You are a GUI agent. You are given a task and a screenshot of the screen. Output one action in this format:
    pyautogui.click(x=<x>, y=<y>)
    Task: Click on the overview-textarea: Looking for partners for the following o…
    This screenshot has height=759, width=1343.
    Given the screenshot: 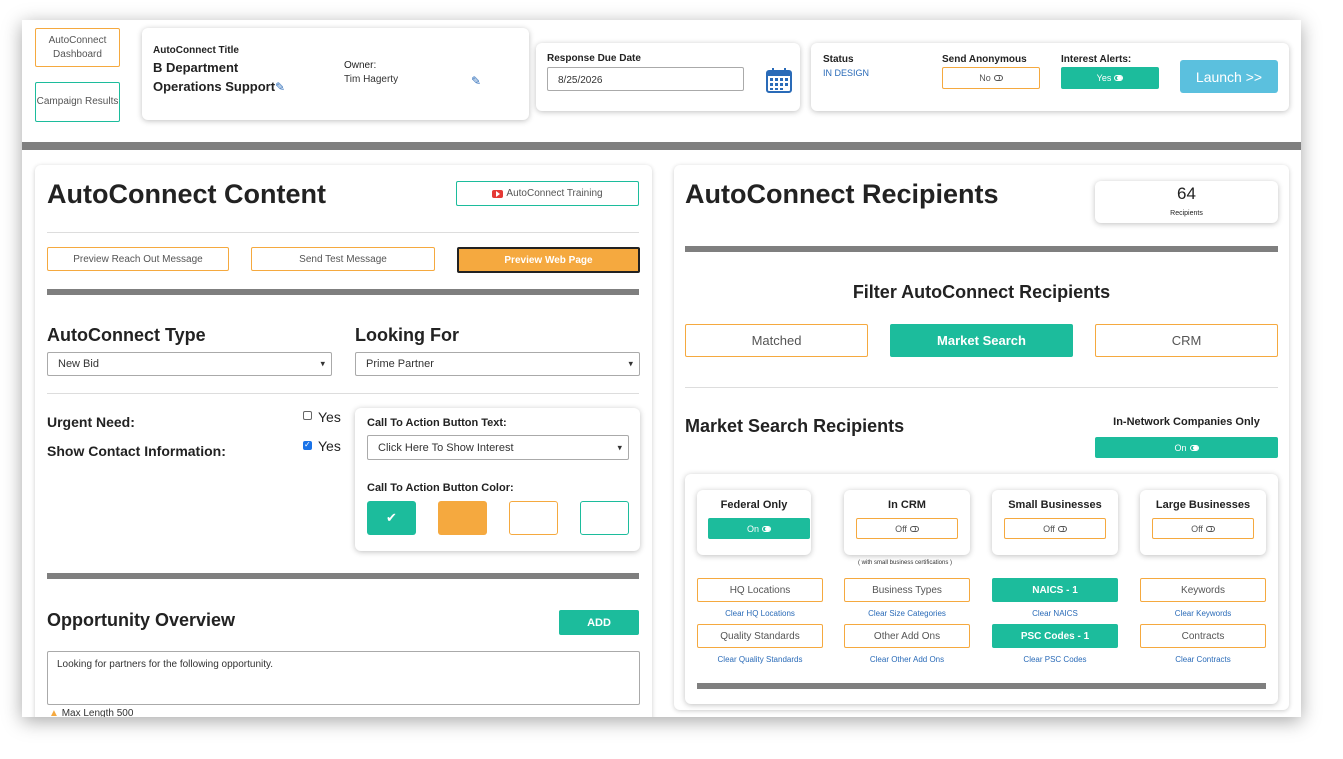 What is the action you would take?
    pyautogui.click(x=343, y=678)
    